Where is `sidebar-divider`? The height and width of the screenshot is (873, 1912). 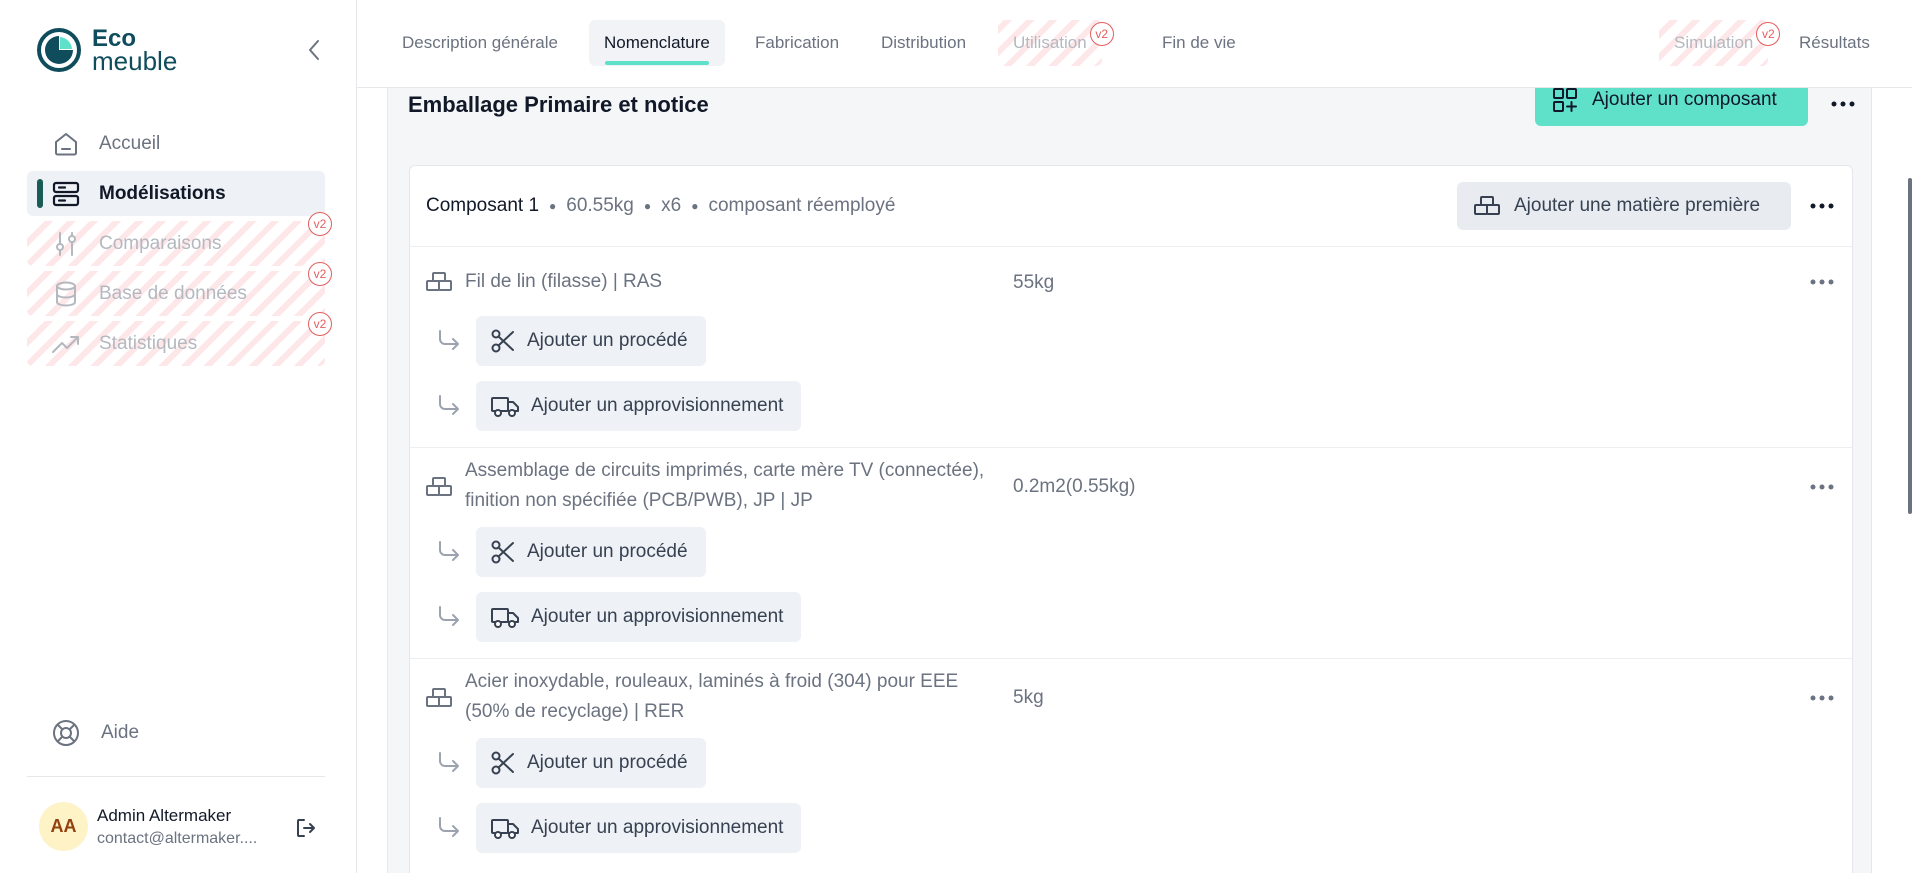
sidebar-divider is located at coordinates (176, 776).